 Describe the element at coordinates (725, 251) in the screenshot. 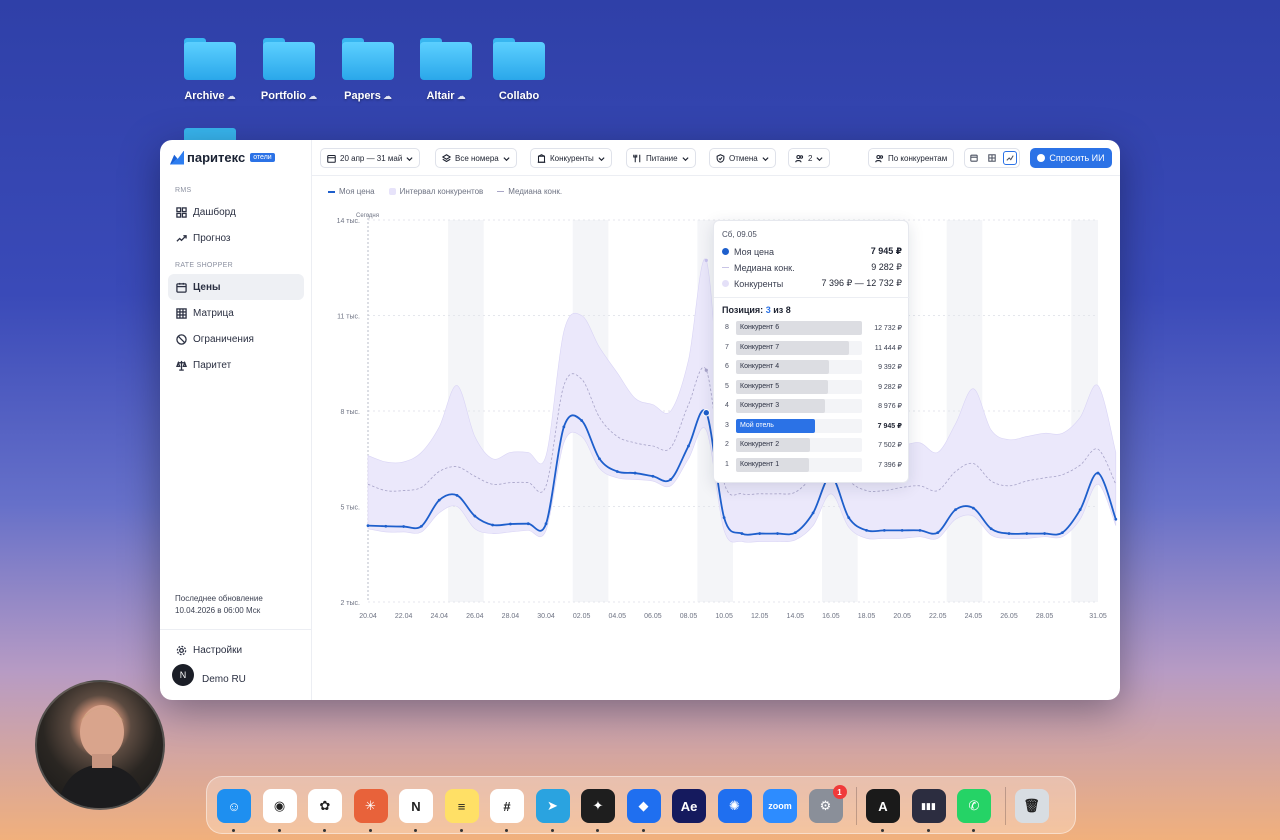

I see `marker-dot` at that location.